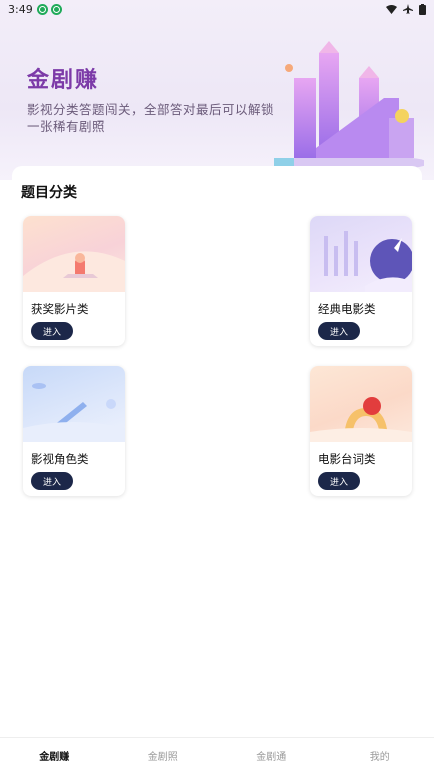  What do you see at coordinates (347, 309) in the screenshot?
I see `category-label: 经典电影类` at bounding box center [347, 309].